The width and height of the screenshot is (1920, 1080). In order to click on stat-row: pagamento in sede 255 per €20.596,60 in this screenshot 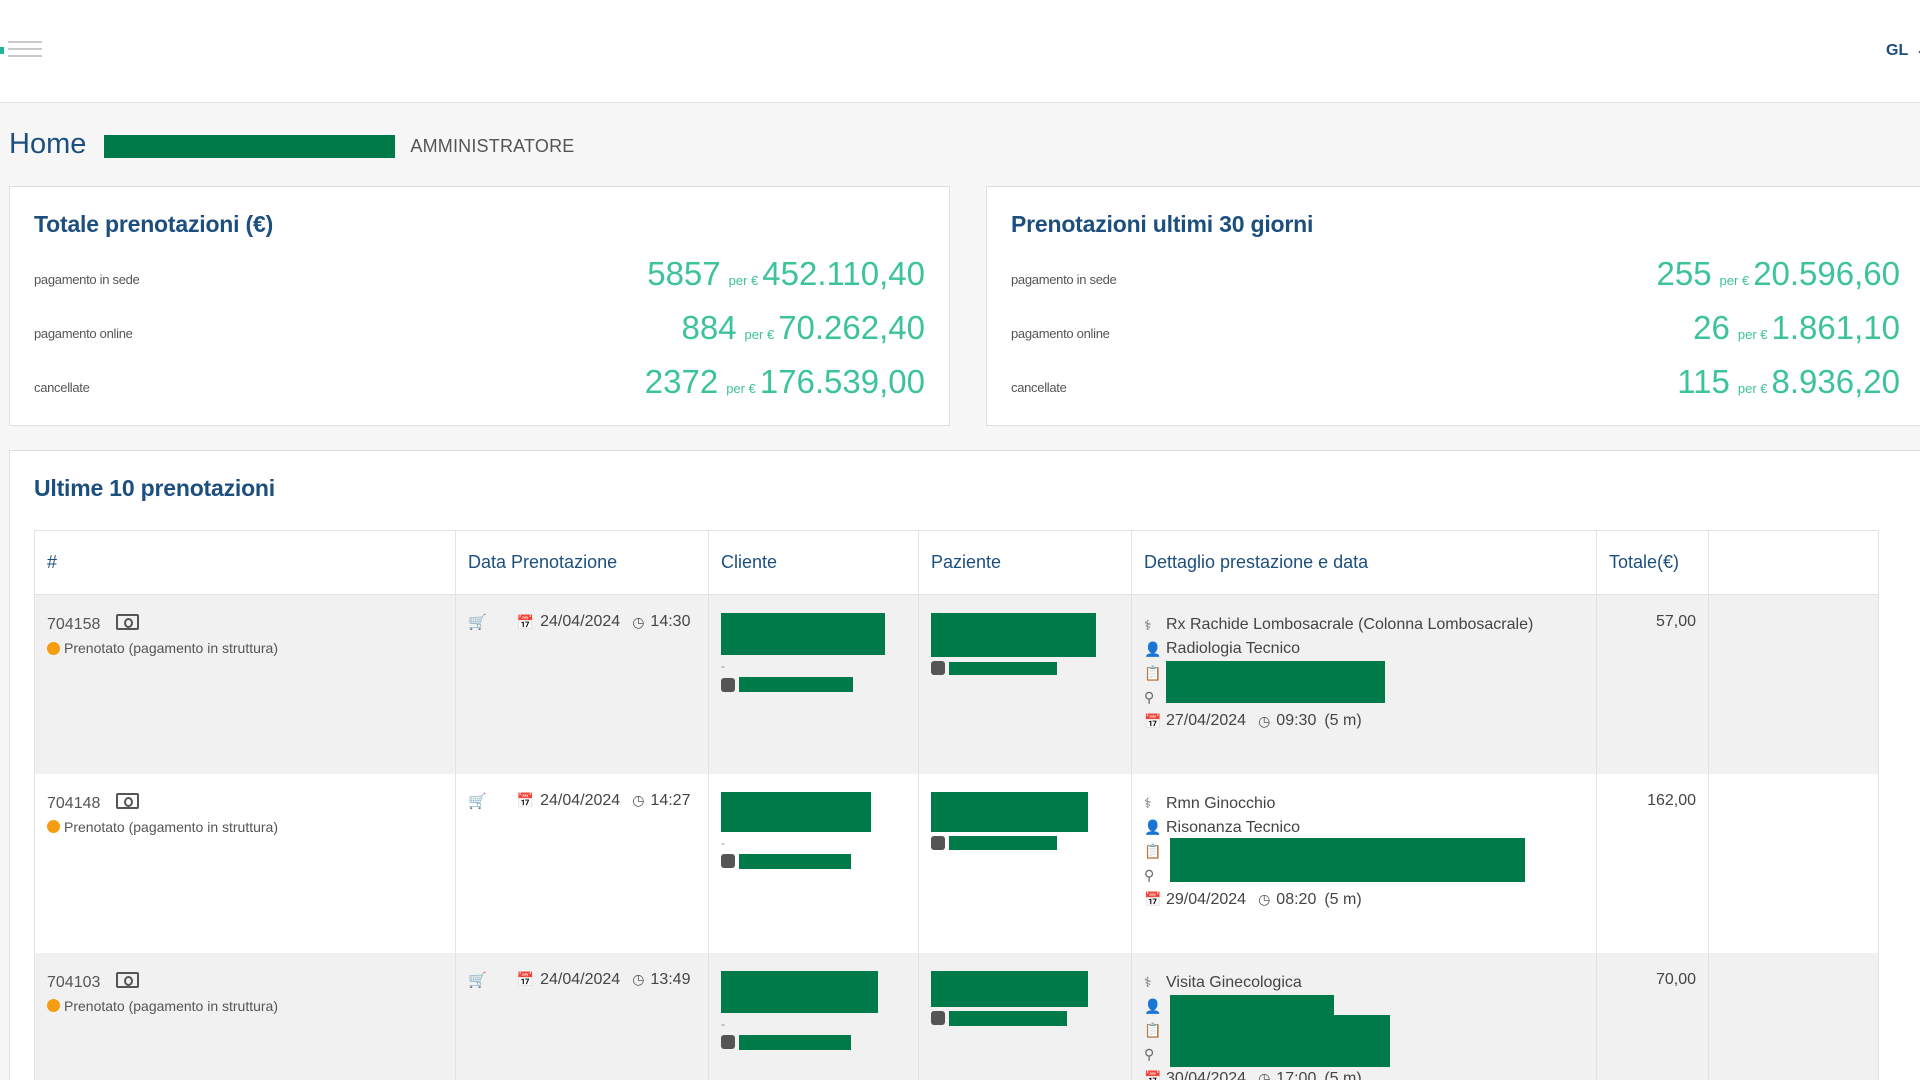, I will do `click(1455, 275)`.